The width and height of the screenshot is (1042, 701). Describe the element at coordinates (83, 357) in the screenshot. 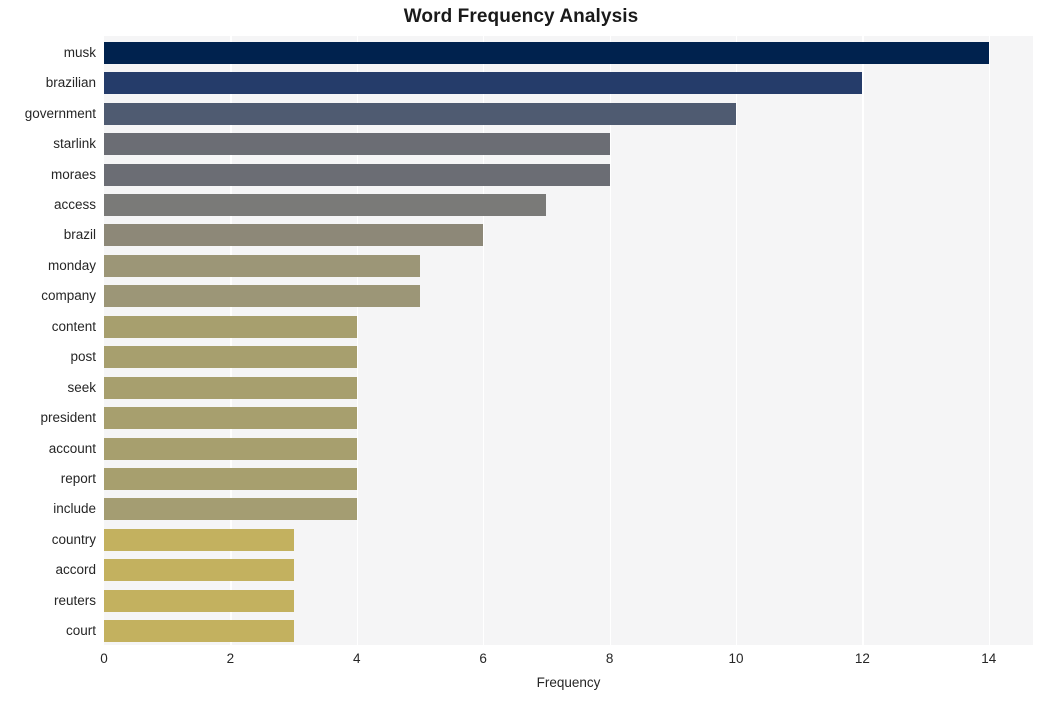

I see `y-axis-label-post: post` at that location.